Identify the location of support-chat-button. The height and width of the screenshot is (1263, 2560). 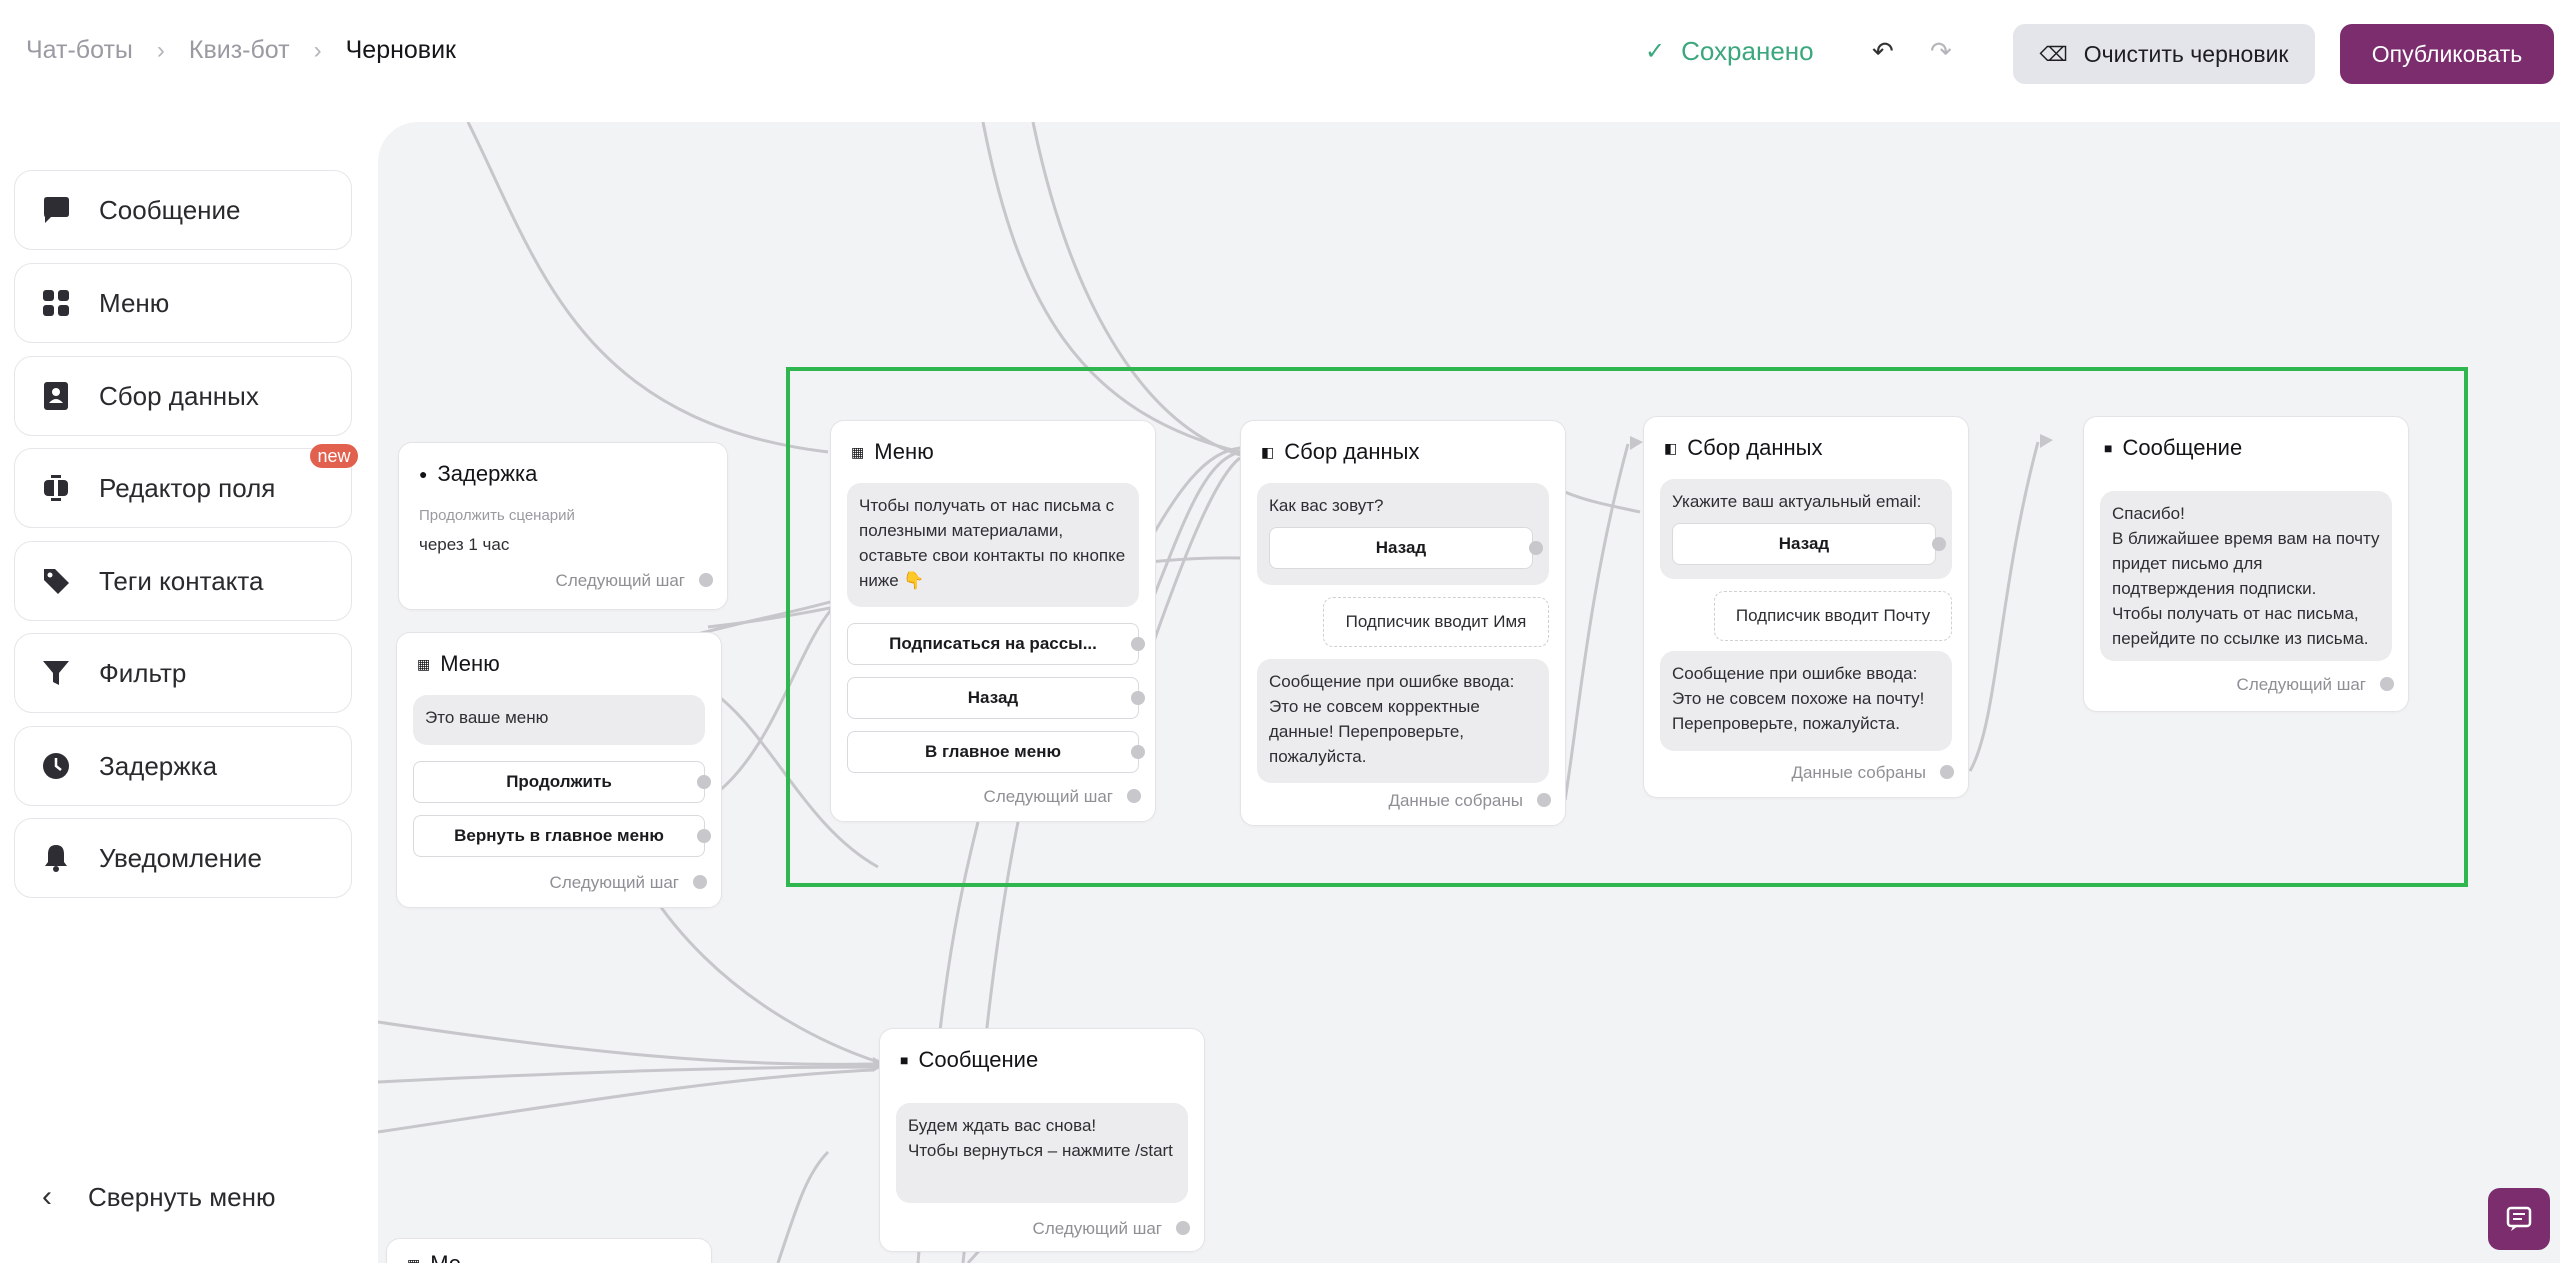
(2519, 1219).